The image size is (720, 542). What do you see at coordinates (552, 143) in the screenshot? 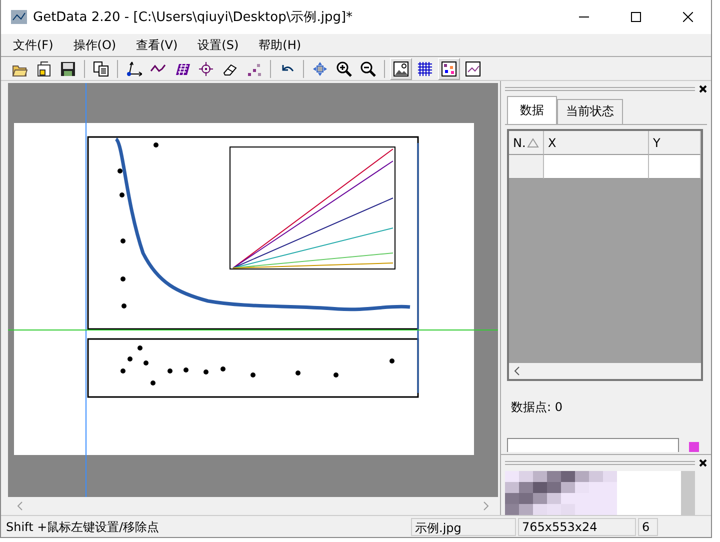
I see `column-header: X` at bounding box center [552, 143].